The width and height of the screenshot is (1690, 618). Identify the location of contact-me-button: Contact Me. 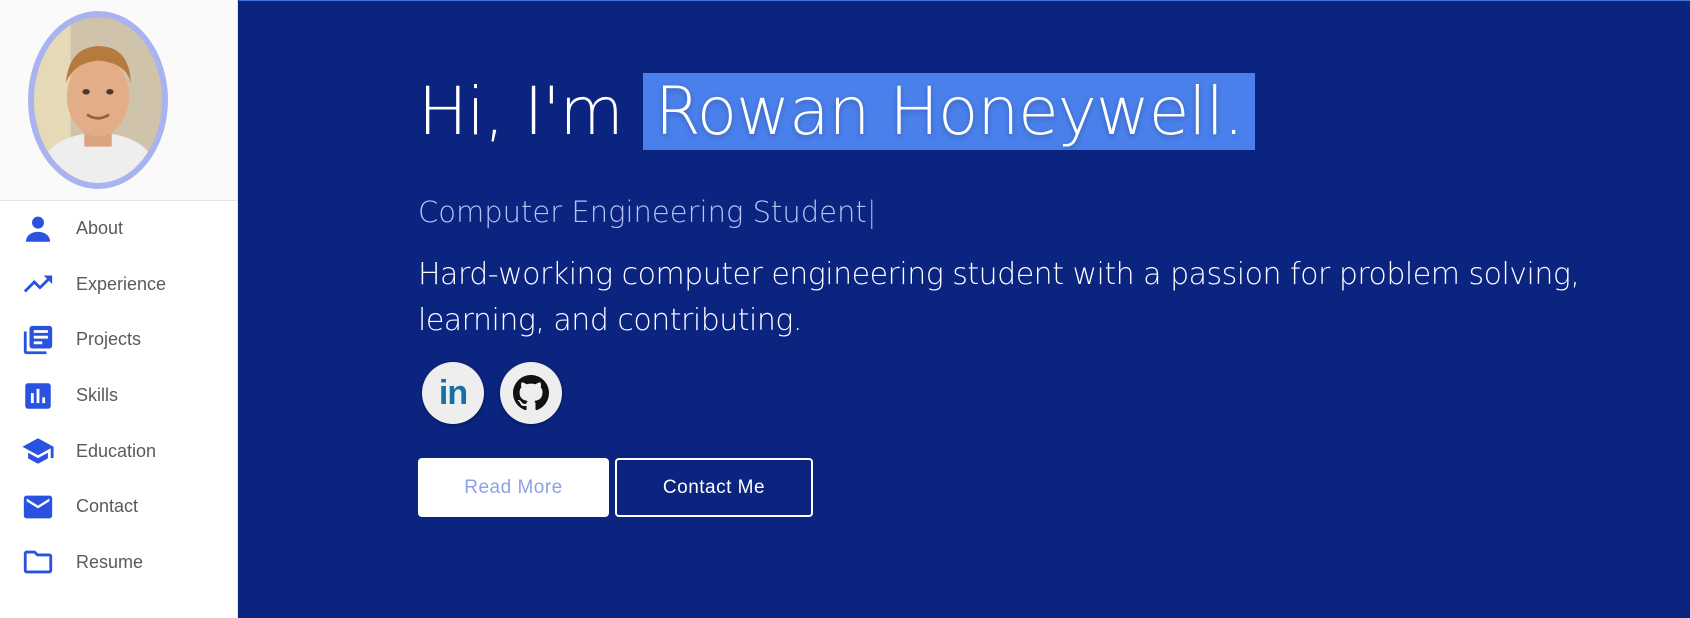
(714, 487).